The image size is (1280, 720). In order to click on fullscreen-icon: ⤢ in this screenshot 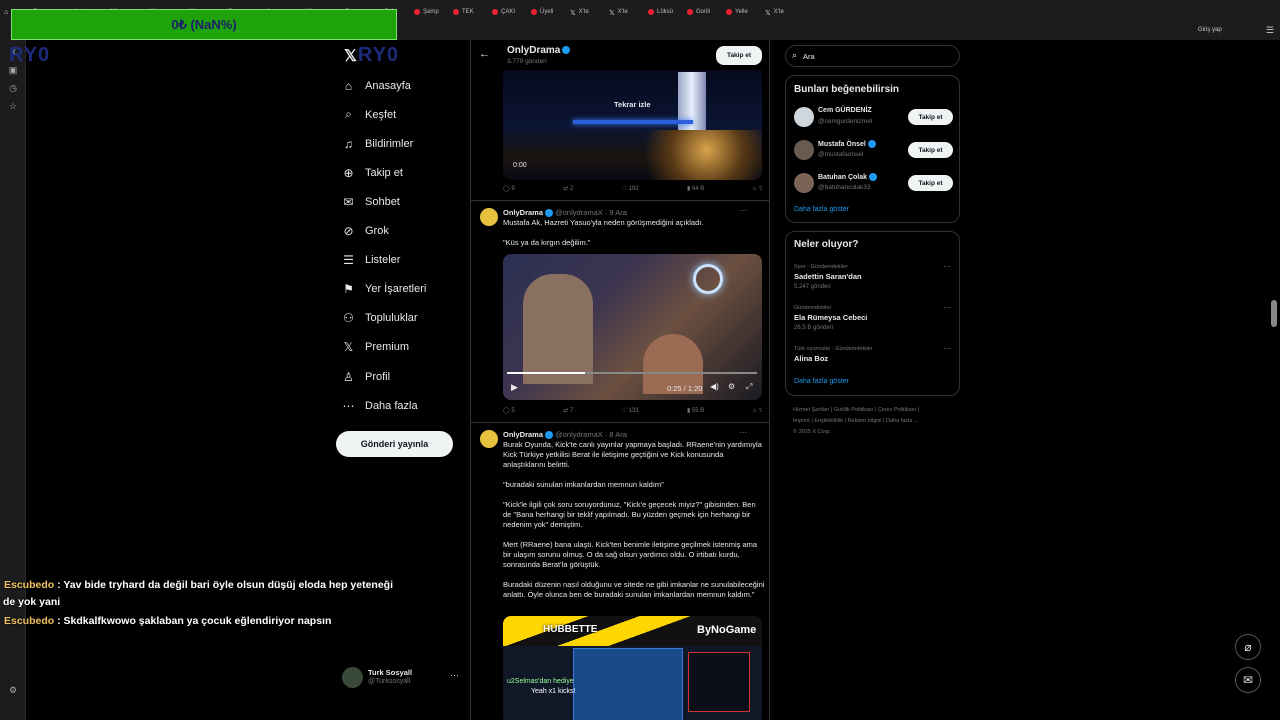, I will do `click(749, 387)`.